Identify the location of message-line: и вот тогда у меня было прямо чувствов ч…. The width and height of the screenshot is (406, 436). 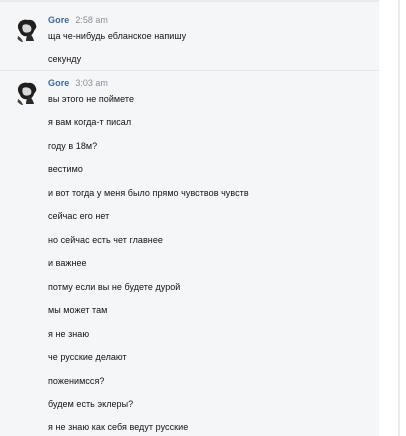
(148, 193).